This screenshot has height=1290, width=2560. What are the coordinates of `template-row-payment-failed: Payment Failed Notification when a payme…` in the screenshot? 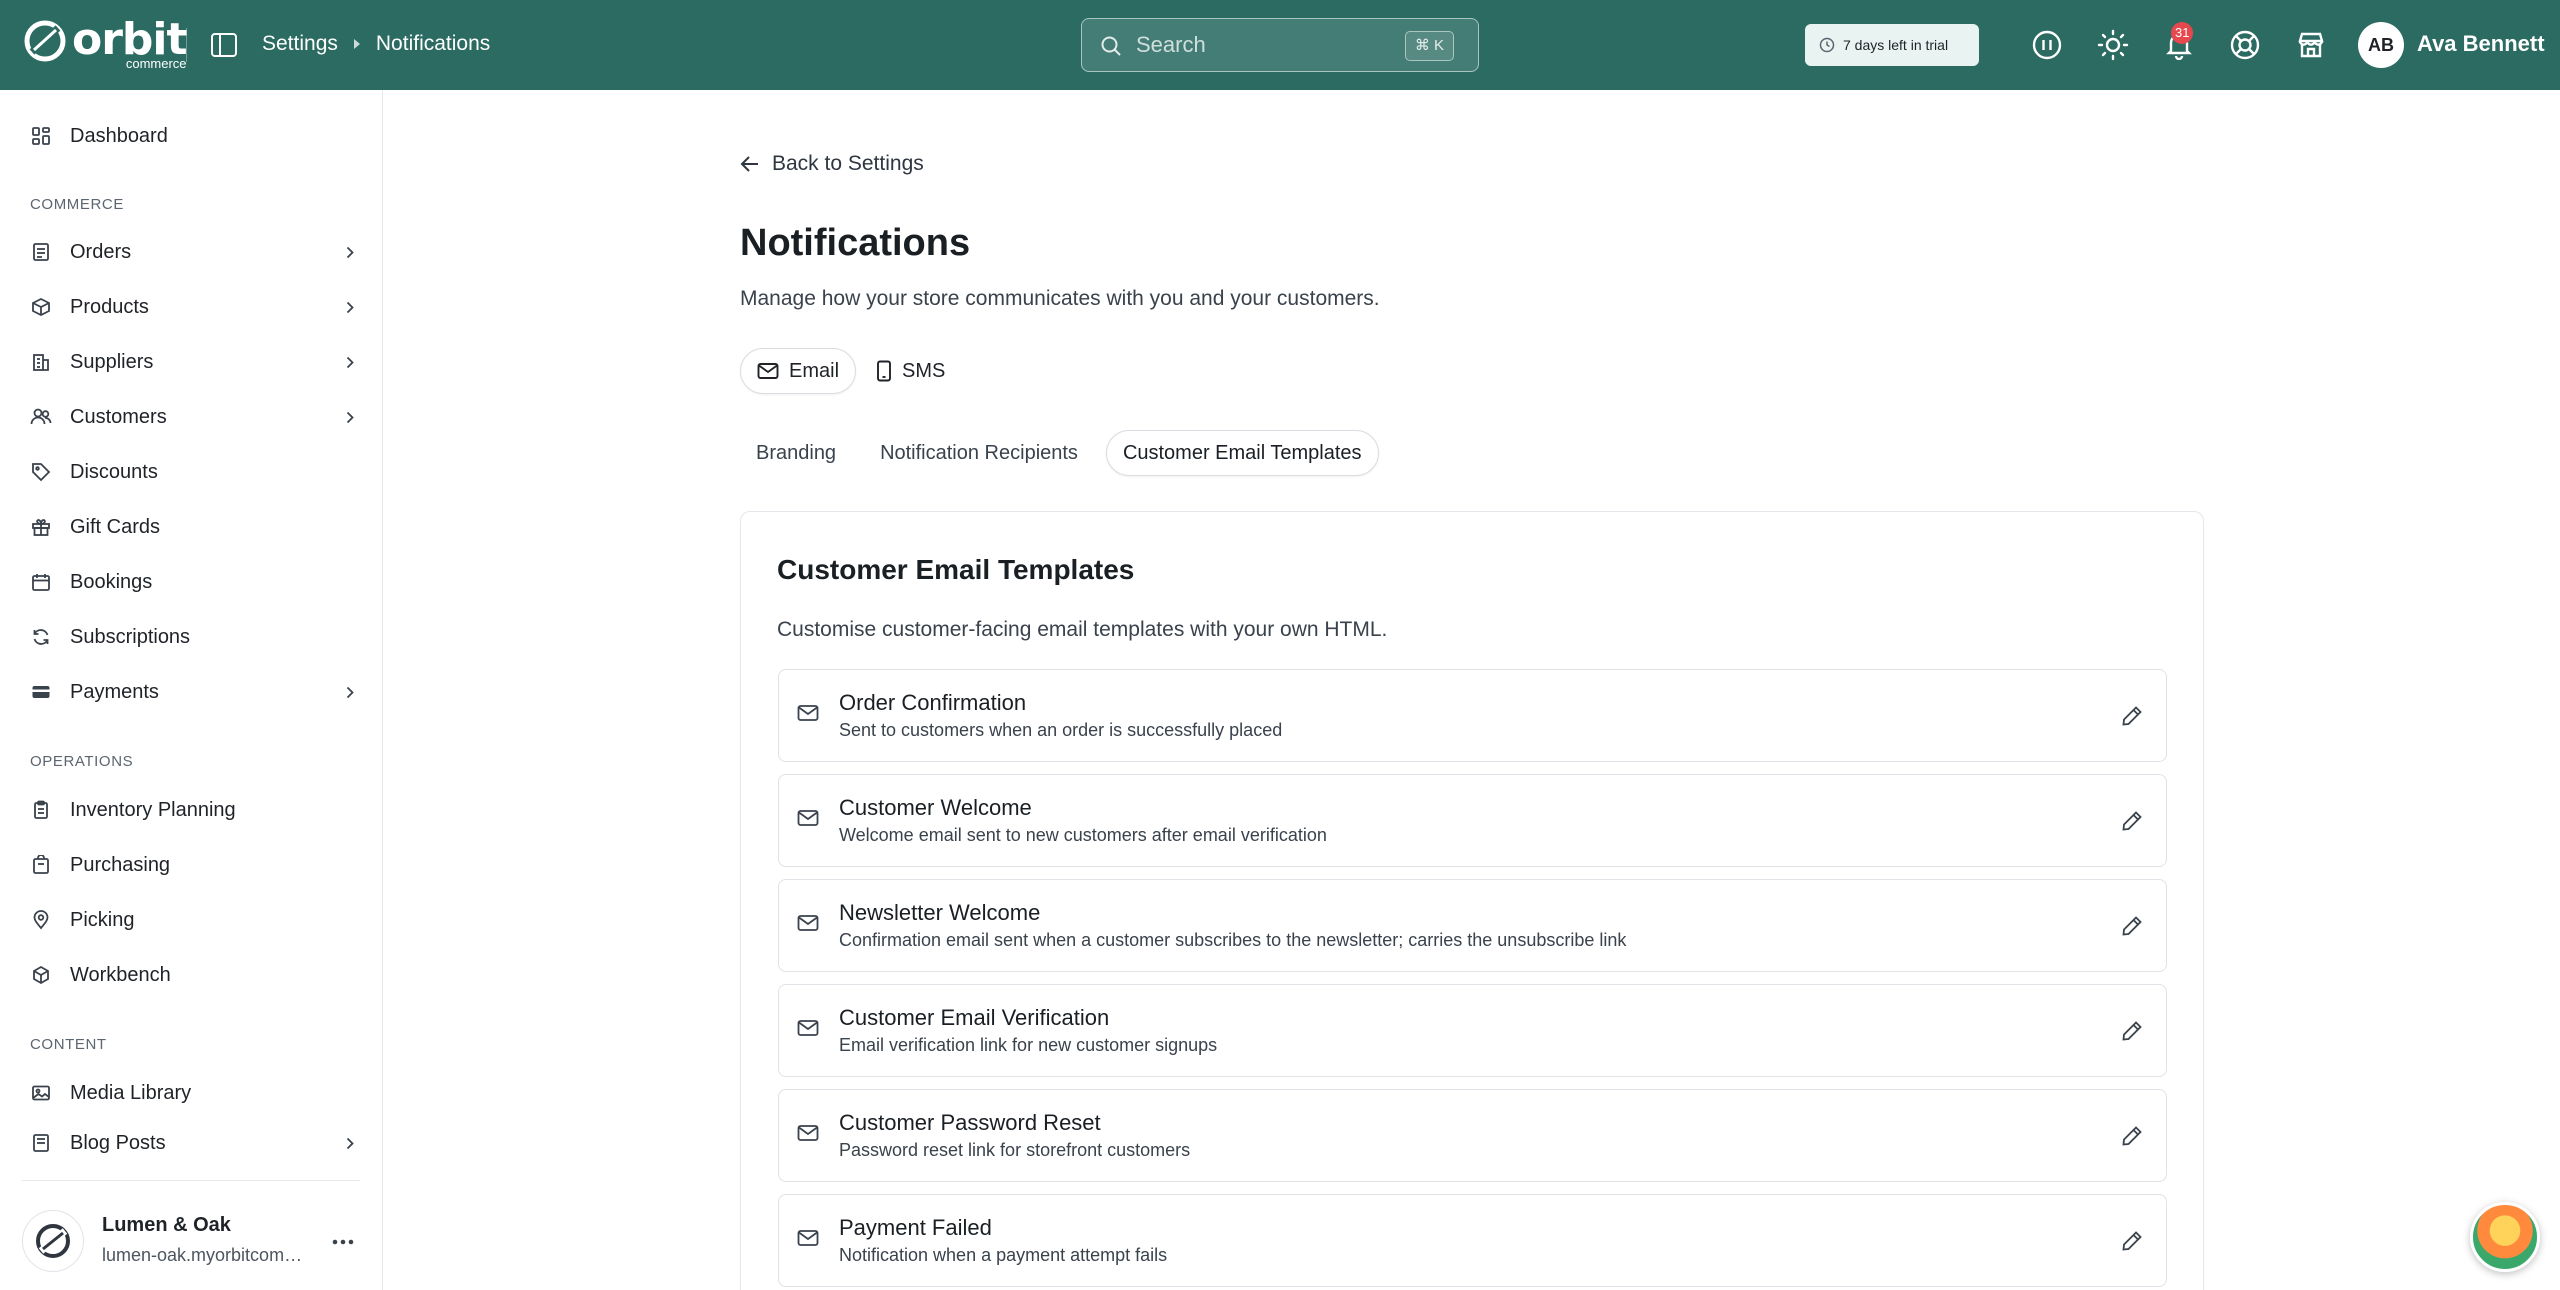 It's located at (1472, 1240).